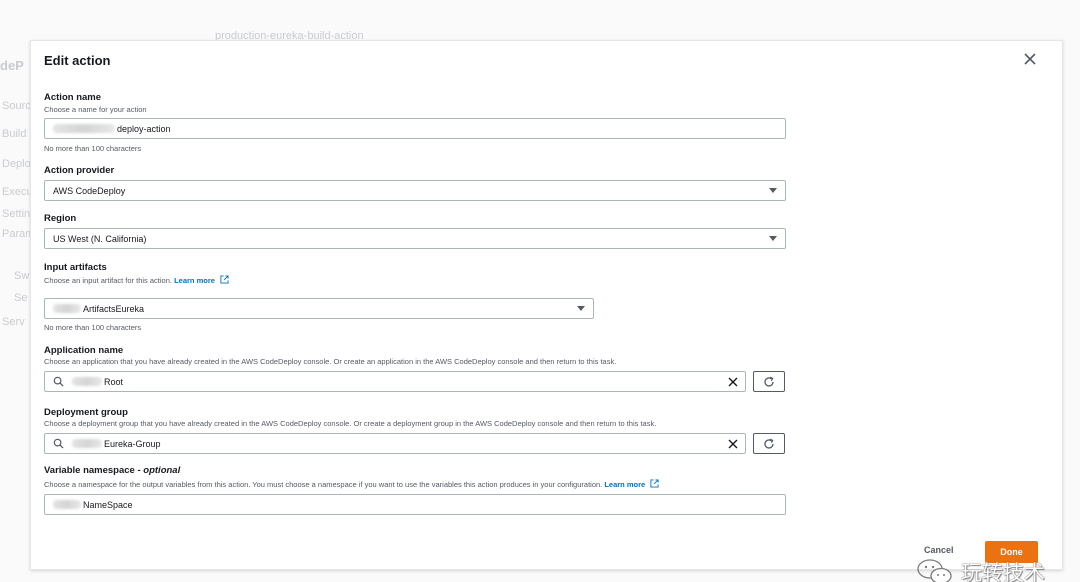 Image resolution: width=1080 pixels, height=582 pixels. I want to click on region-select: US West (N. California), so click(415, 238).